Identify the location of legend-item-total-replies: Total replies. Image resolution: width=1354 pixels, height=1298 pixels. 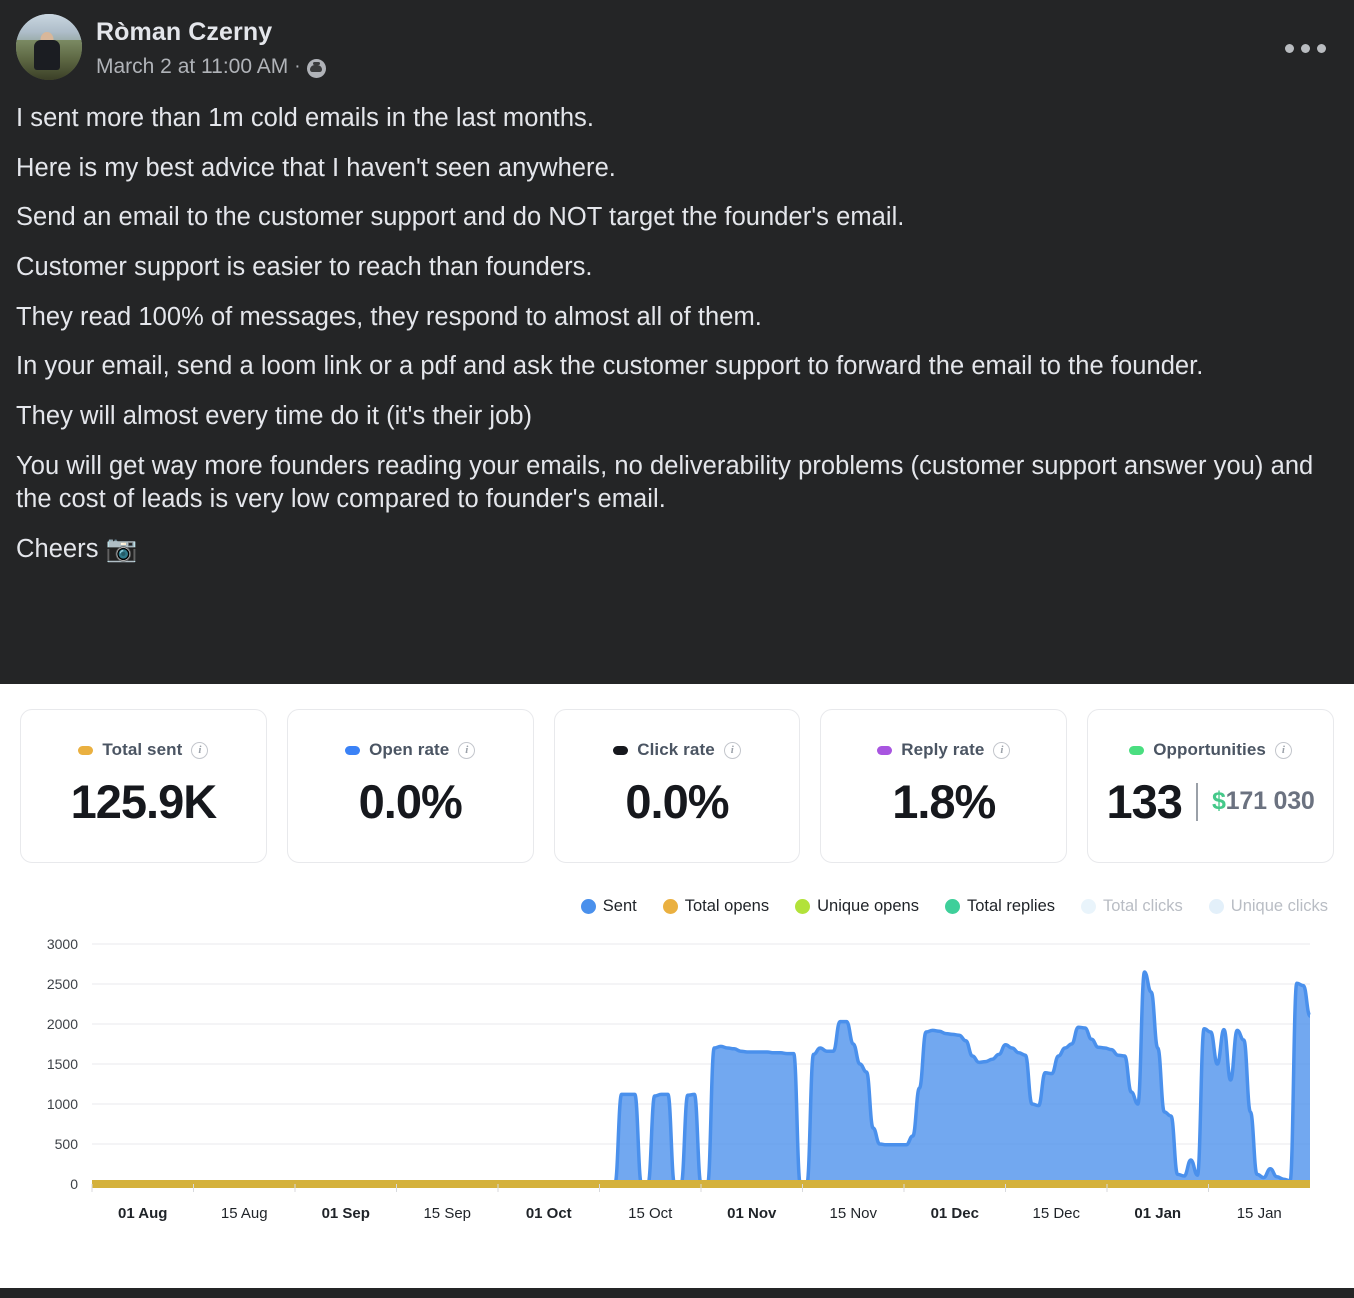
(999, 906).